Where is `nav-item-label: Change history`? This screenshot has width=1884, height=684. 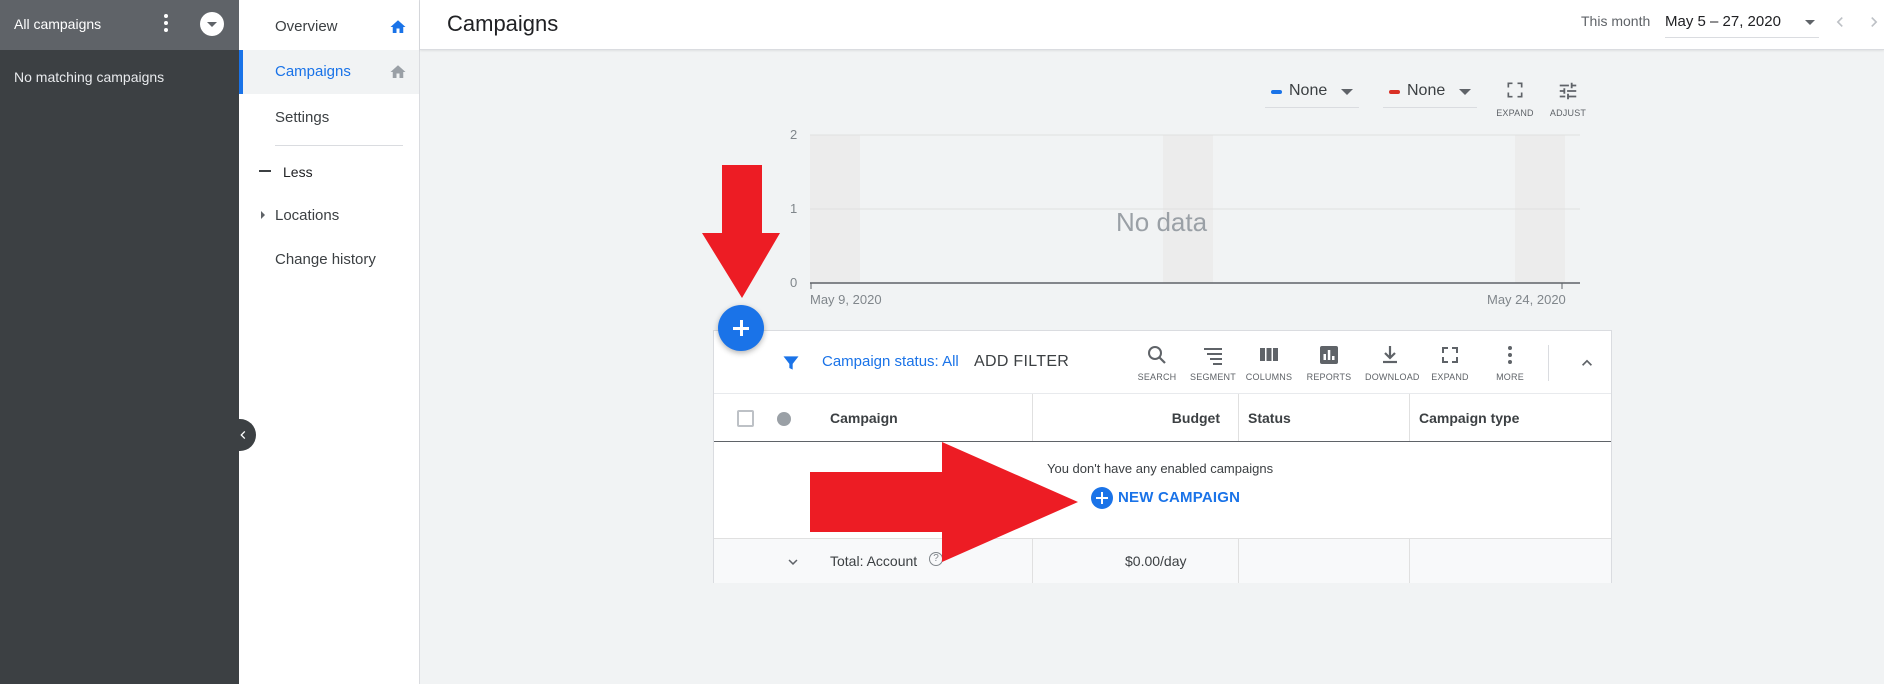
nav-item-label: Change history is located at coordinates (325, 259).